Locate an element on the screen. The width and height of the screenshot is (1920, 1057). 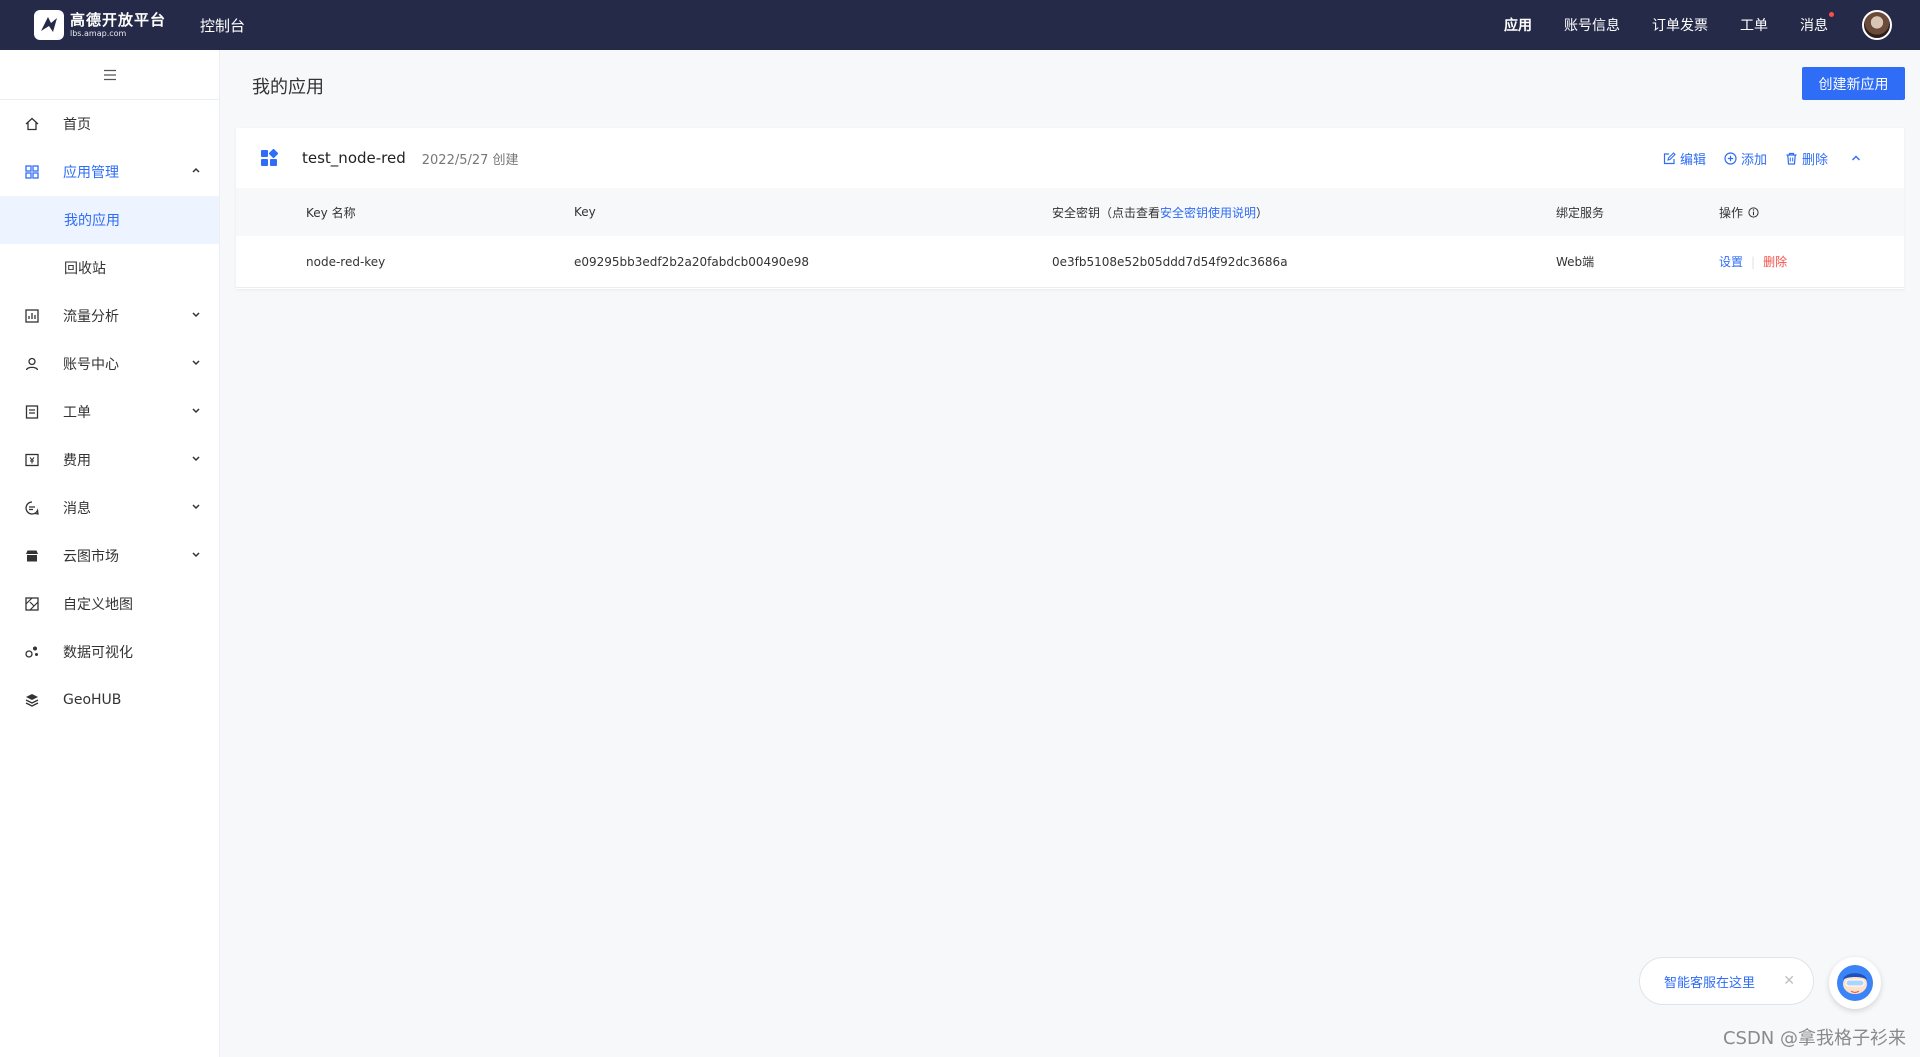
home-icon is located at coordinates (32, 124).